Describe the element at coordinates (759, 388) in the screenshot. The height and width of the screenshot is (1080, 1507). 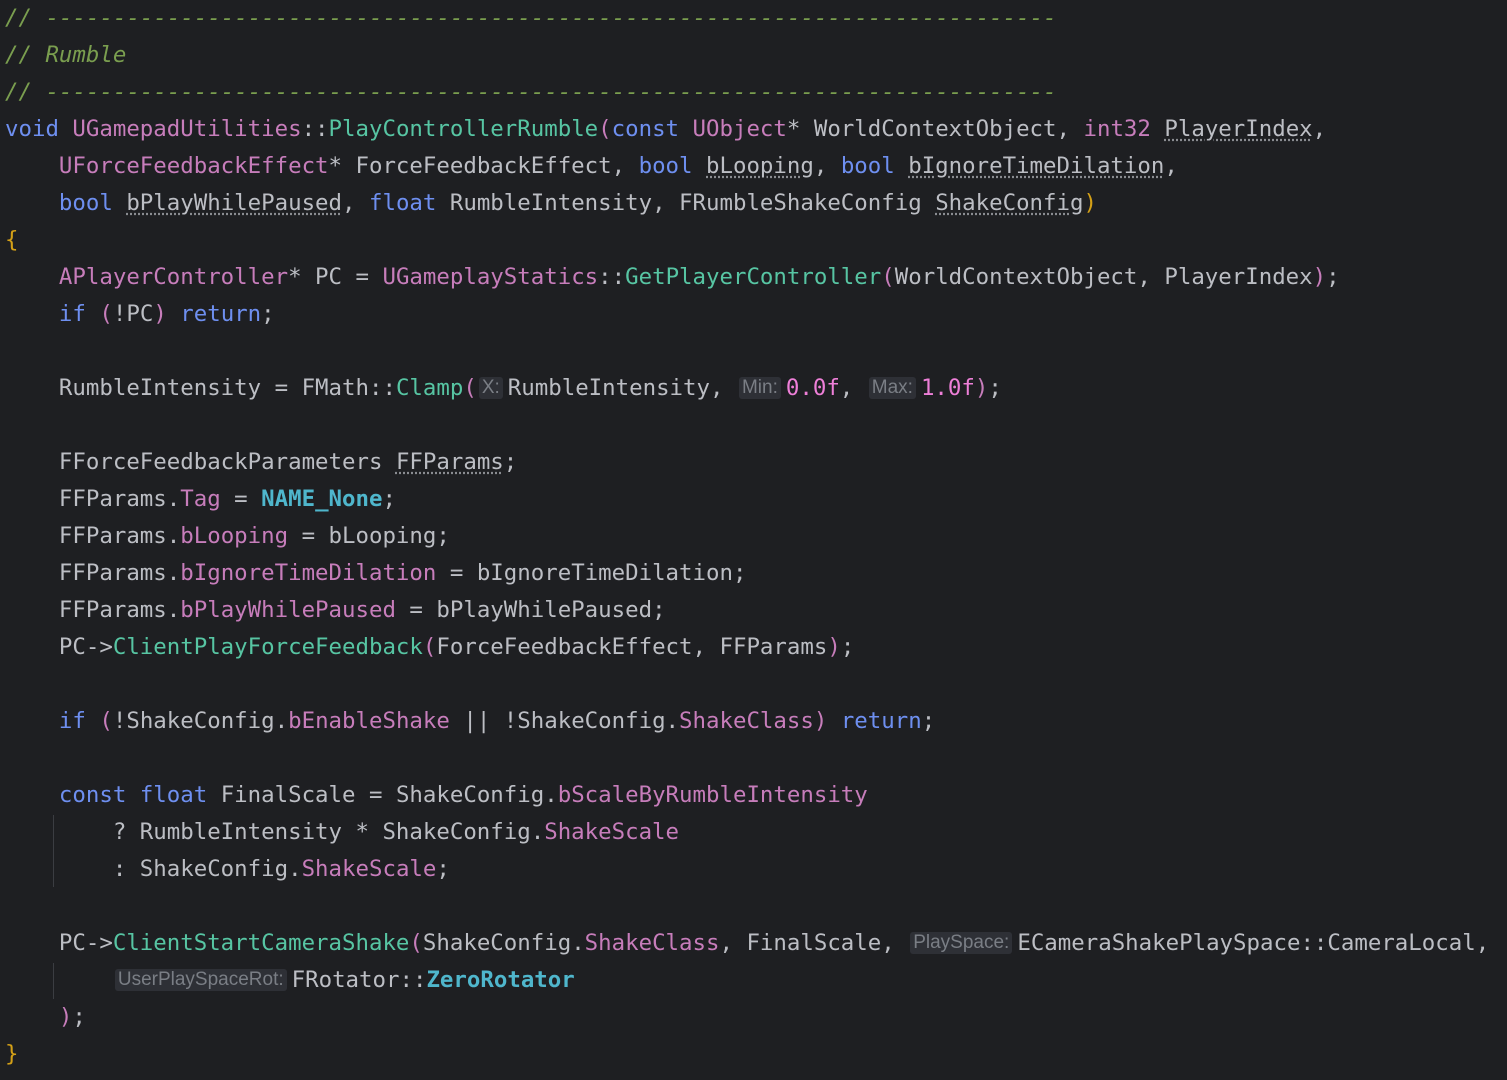
I see `inlay-hint: Min:` at that location.